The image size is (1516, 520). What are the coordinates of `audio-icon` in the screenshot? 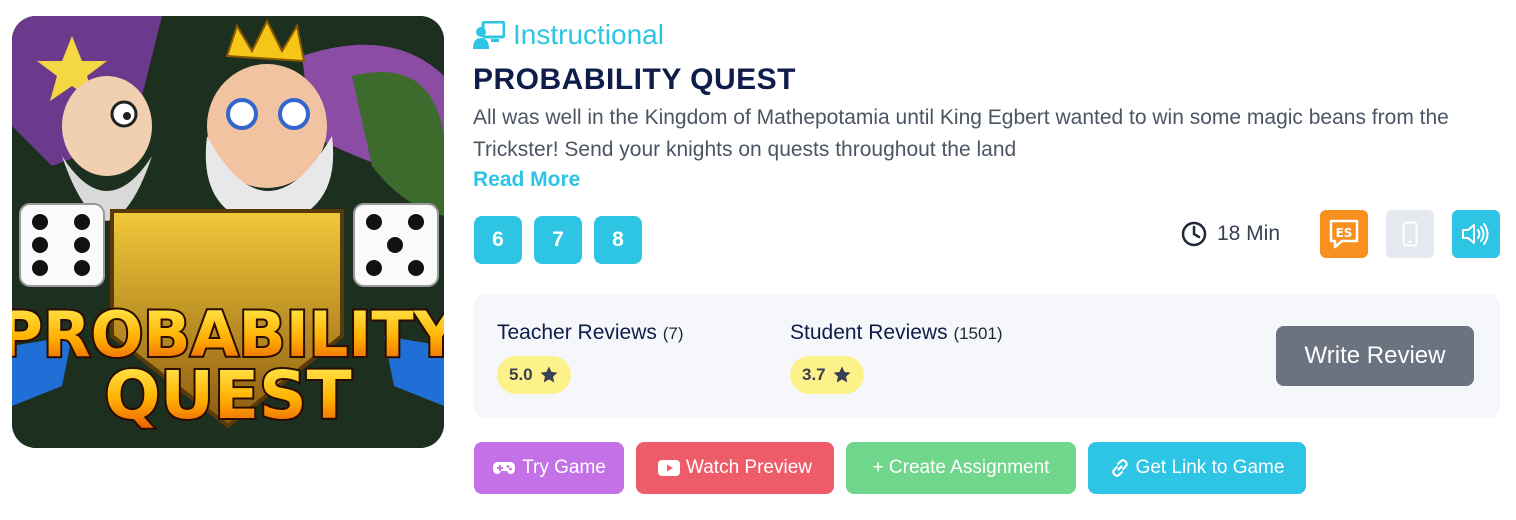 It's located at (1475, 234).